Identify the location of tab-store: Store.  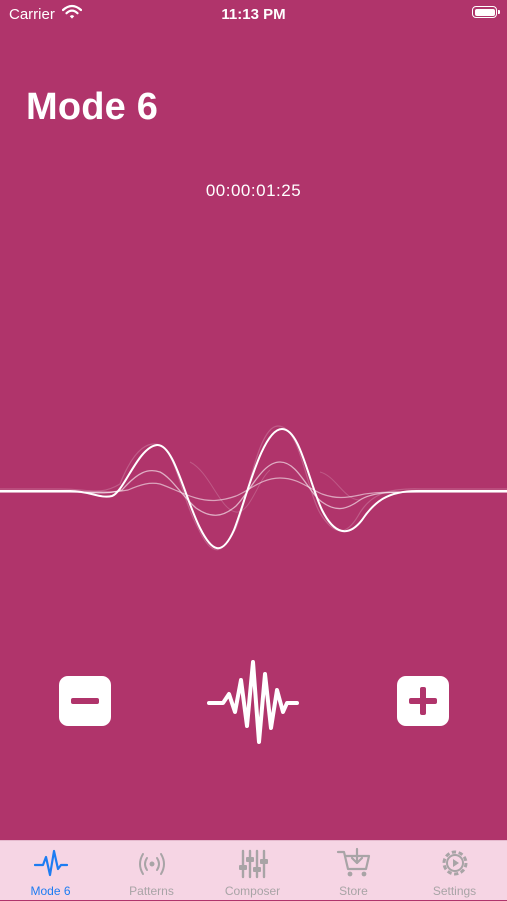
(353, 871).